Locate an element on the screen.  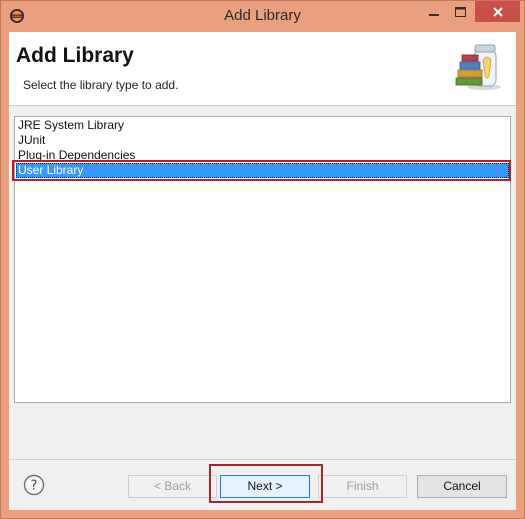
title-bar: Add Library is located at coordinates (262, 16).